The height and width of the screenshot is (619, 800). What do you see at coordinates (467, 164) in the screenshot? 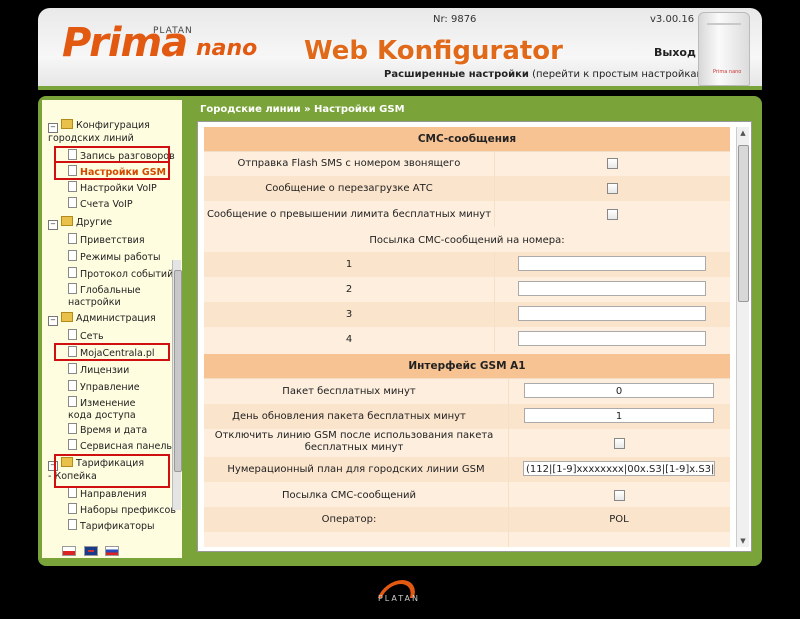
I see `row-flash-sms: Отправка Flash SMS с номером звонящего` at bounding box center [467, 164].